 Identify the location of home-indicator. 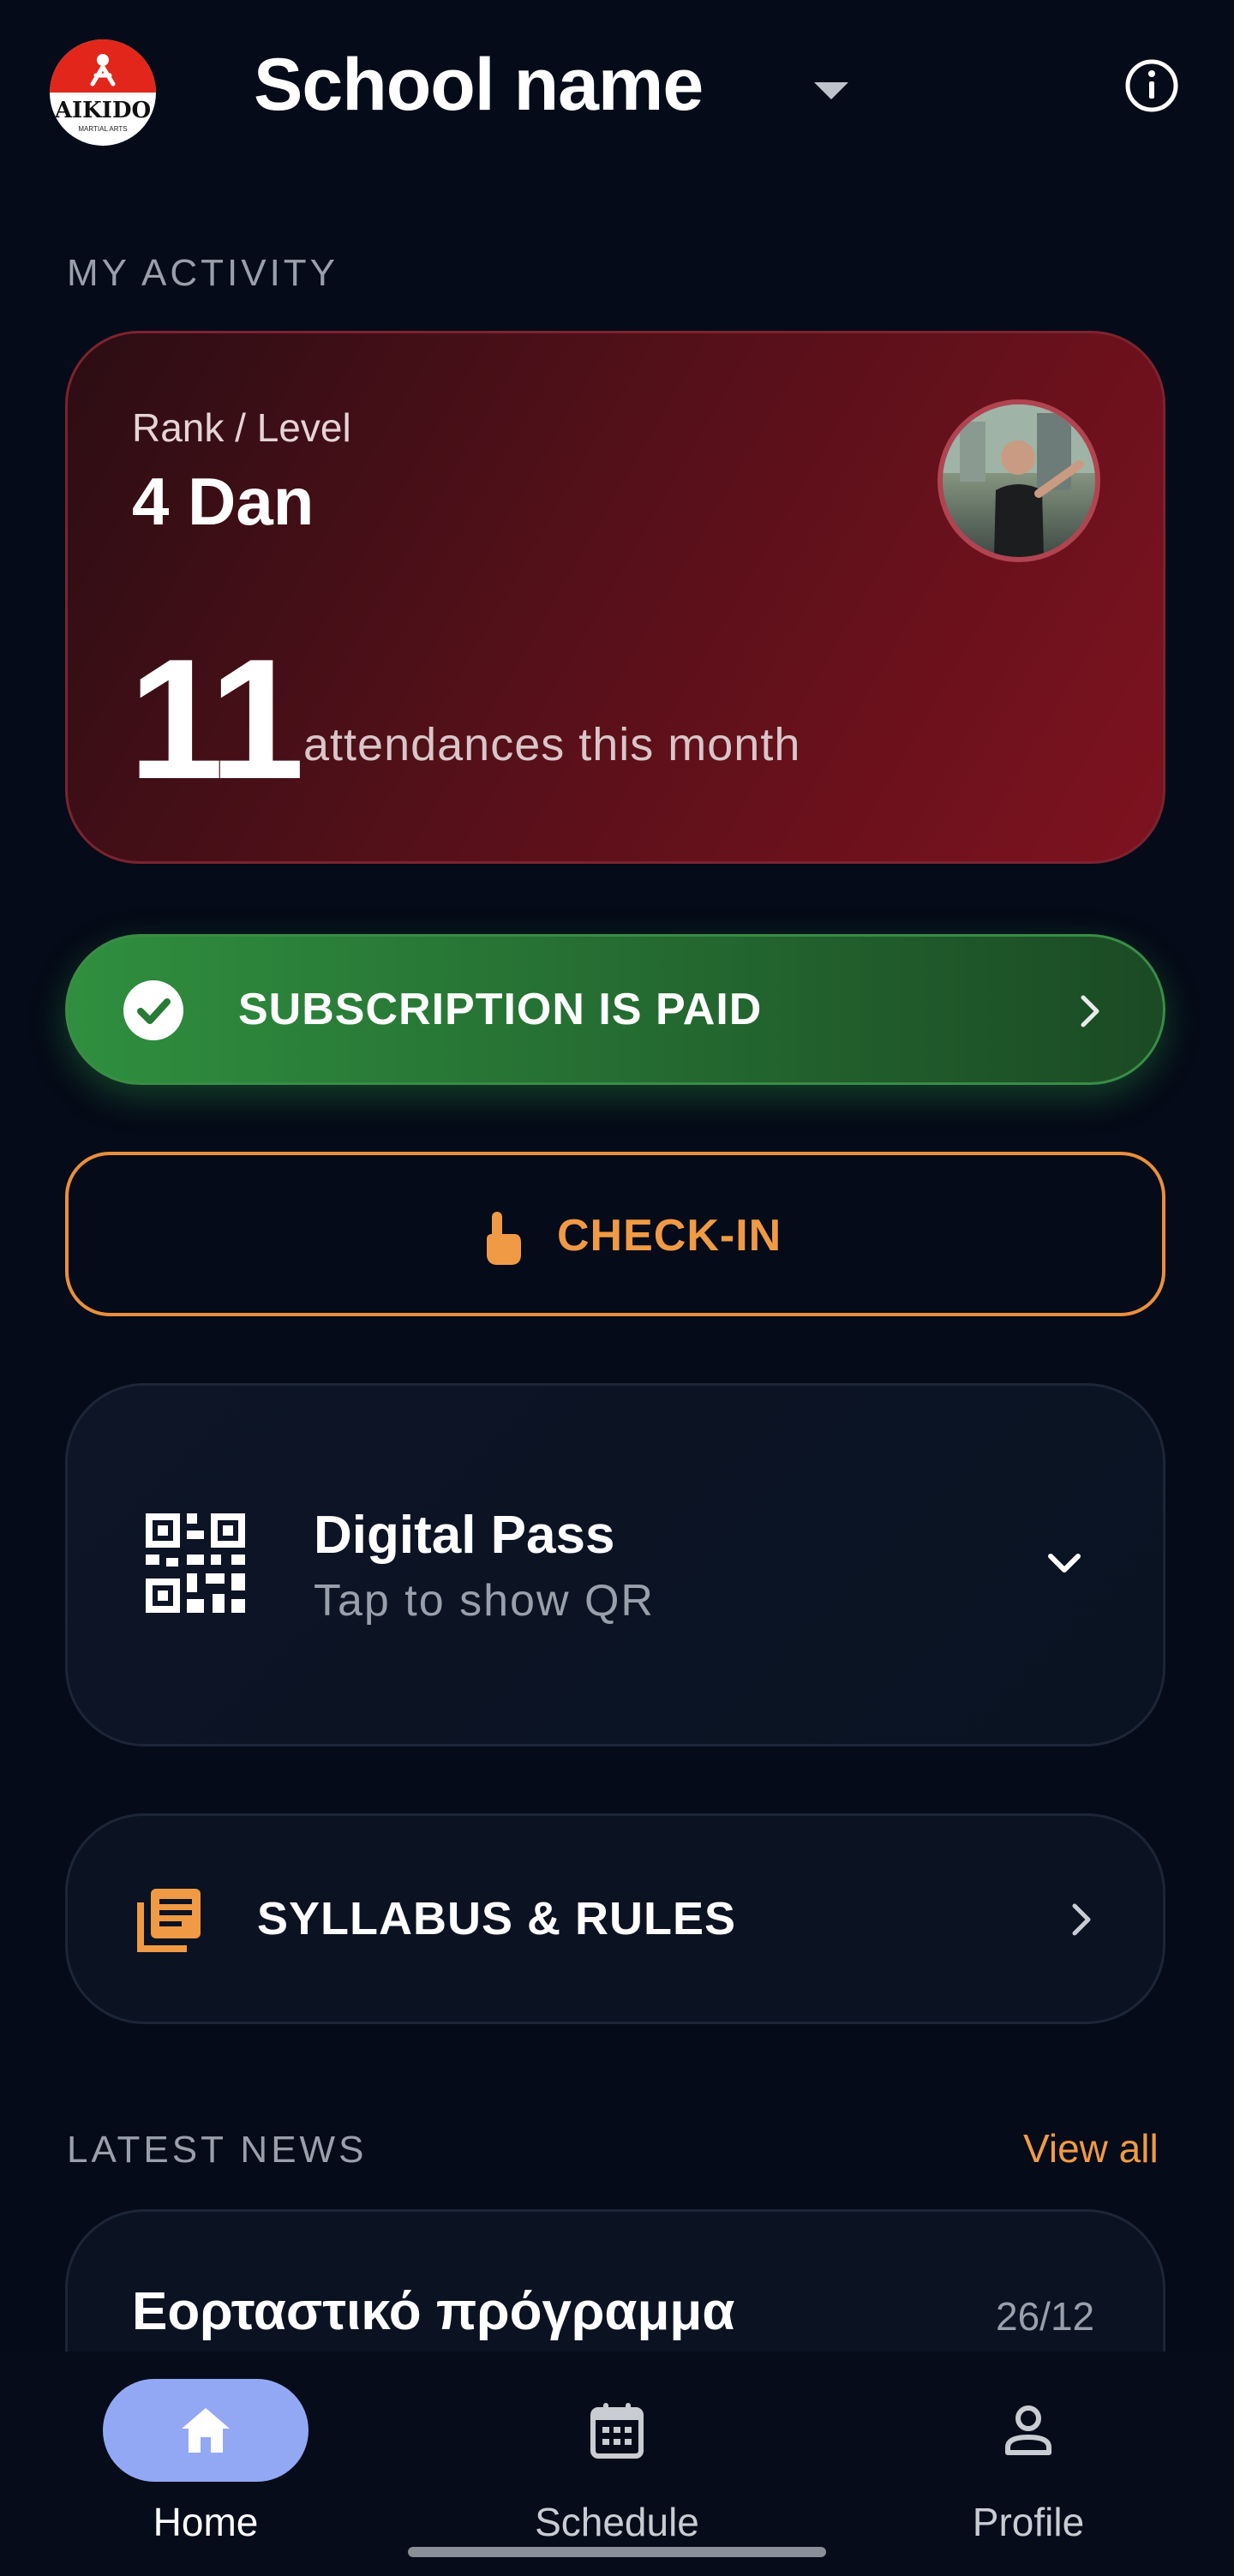
(617, 2552).